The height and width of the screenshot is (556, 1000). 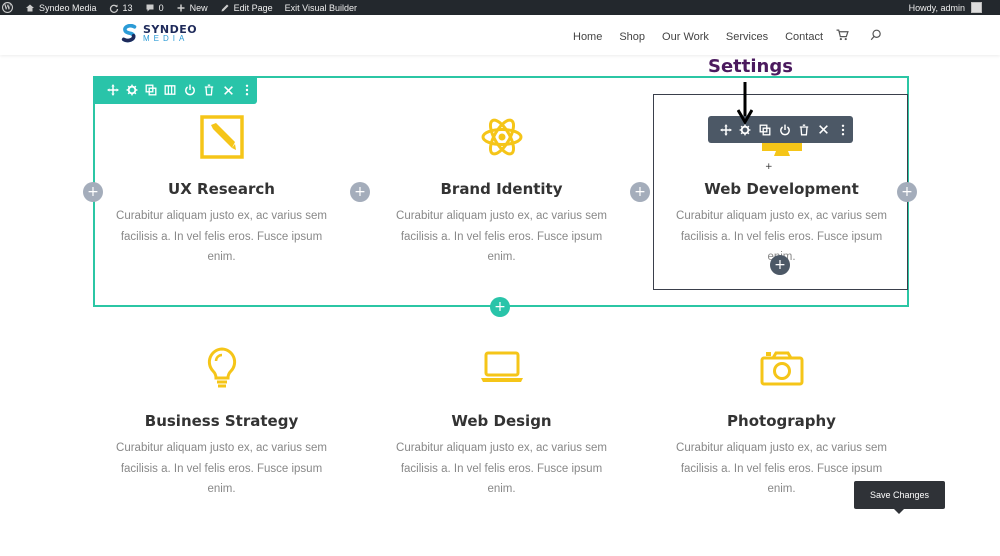 I want to click on module-toolbar, so click(x=780, y=129).